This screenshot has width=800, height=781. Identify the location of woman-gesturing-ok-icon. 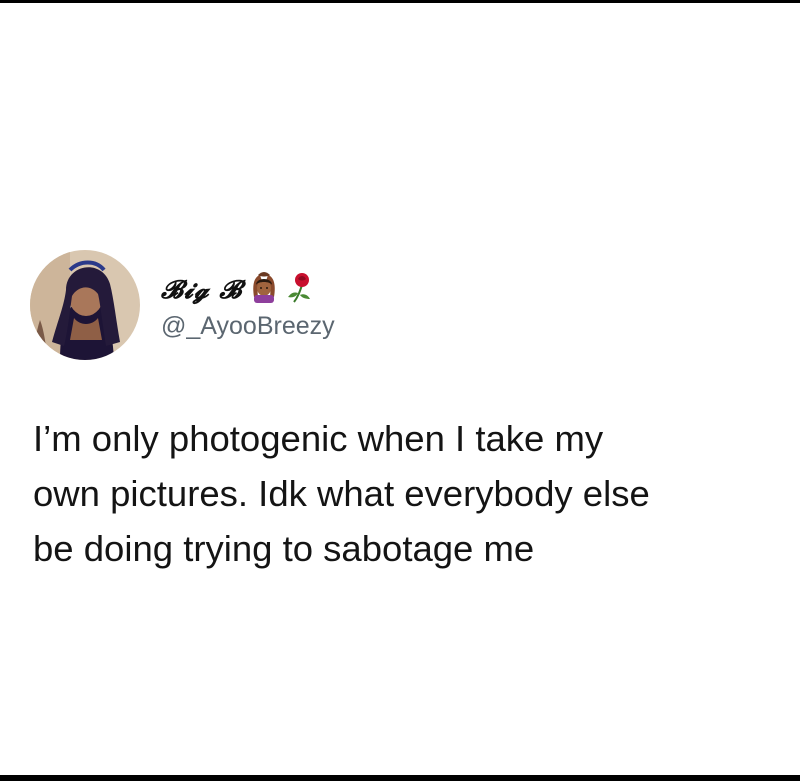
(264, 289).